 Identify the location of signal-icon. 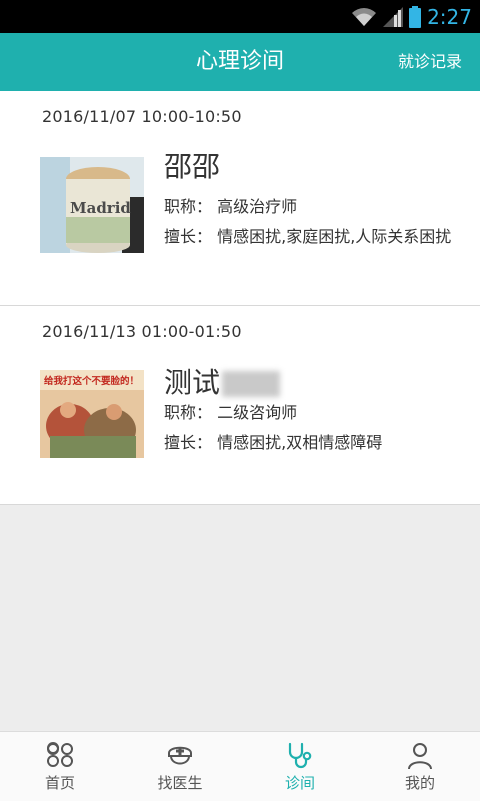
(393, 16).